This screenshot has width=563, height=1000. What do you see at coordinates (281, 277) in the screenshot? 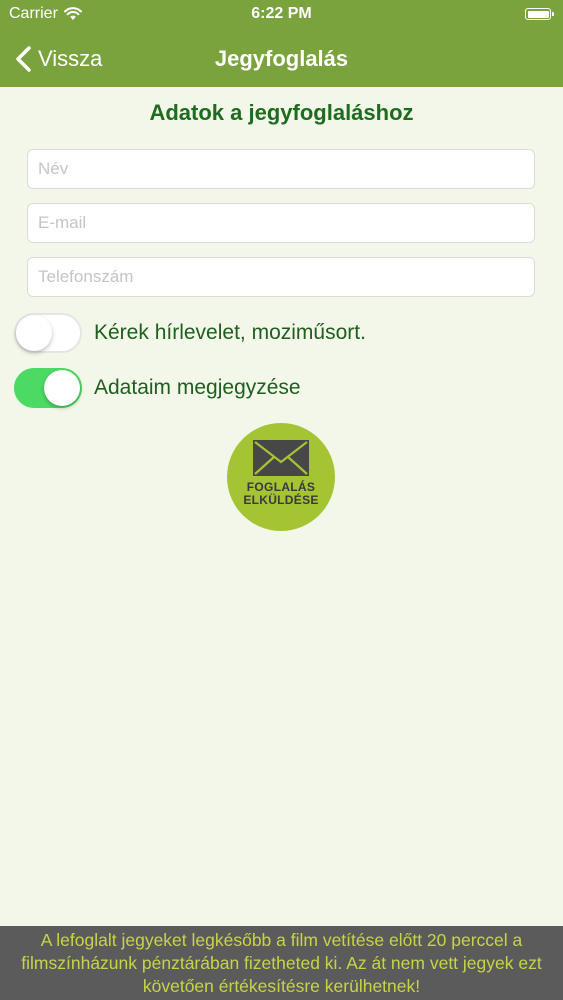
I see `phone-input` at bounding box center [281, 277].